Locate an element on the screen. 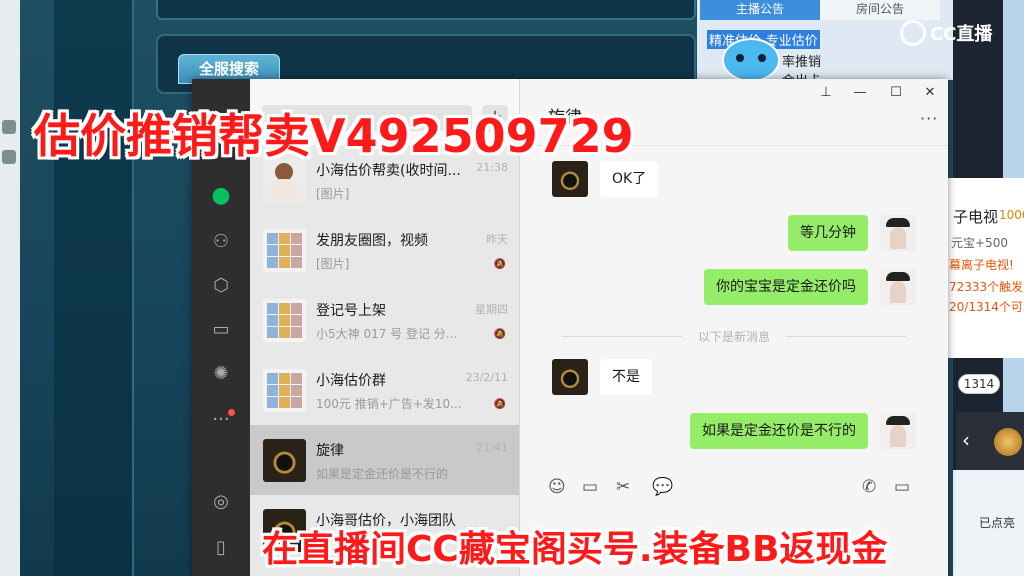 This screenshot has height=576, width=1024. gift-number: 1000 is located at coordinates (1011, 215).